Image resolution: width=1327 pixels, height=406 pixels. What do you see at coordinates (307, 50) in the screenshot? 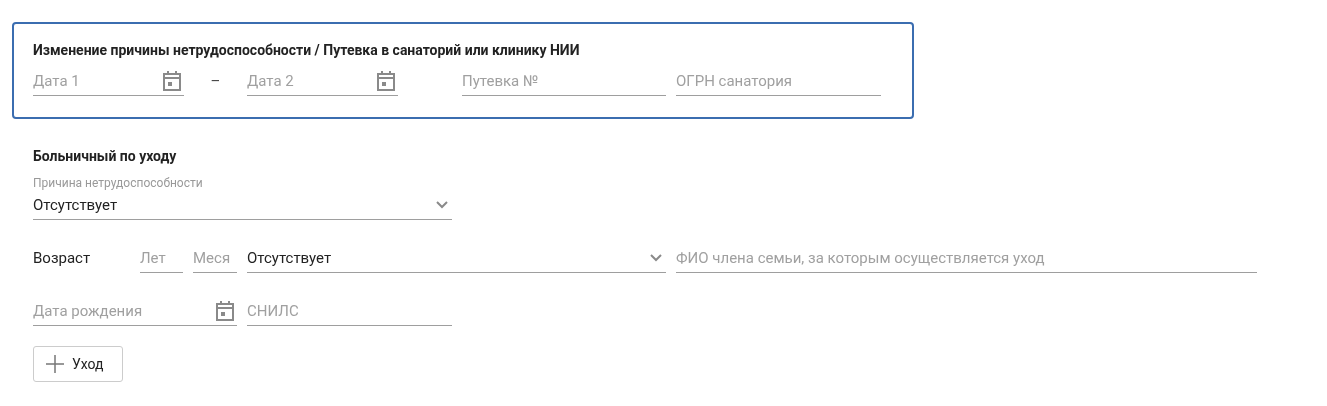
I see `card-title: Изменение причины нетрудоспособности / Путевка в санаторий или клинику НИИ` at bounding box center [307, 50].